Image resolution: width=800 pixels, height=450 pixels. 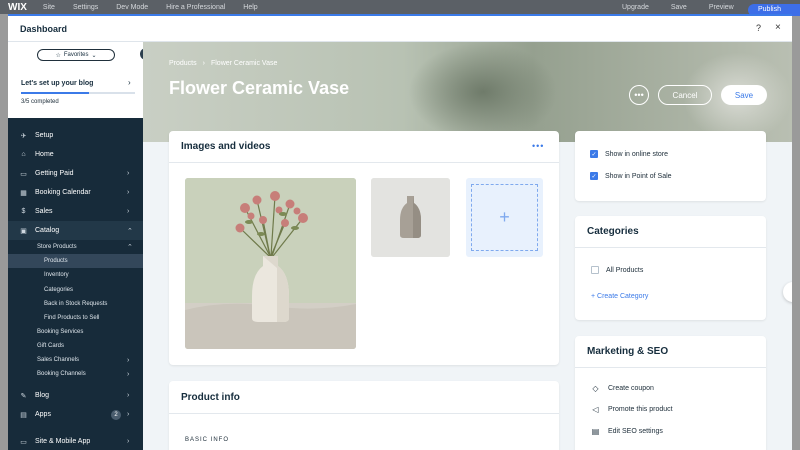 What do you see at coordinates (49, 7) in the screenshot?
I see `editor-menu-site: Site` at bounding box center [49, 7].